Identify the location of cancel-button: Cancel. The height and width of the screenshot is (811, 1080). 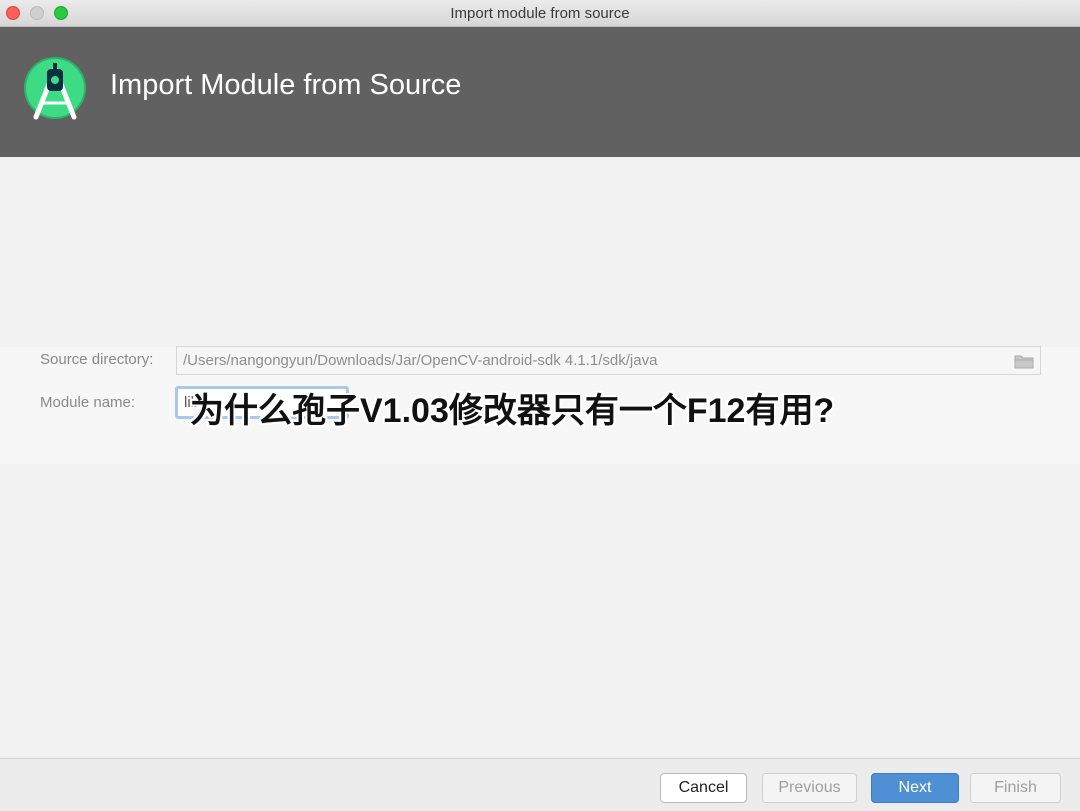
(703, 788).